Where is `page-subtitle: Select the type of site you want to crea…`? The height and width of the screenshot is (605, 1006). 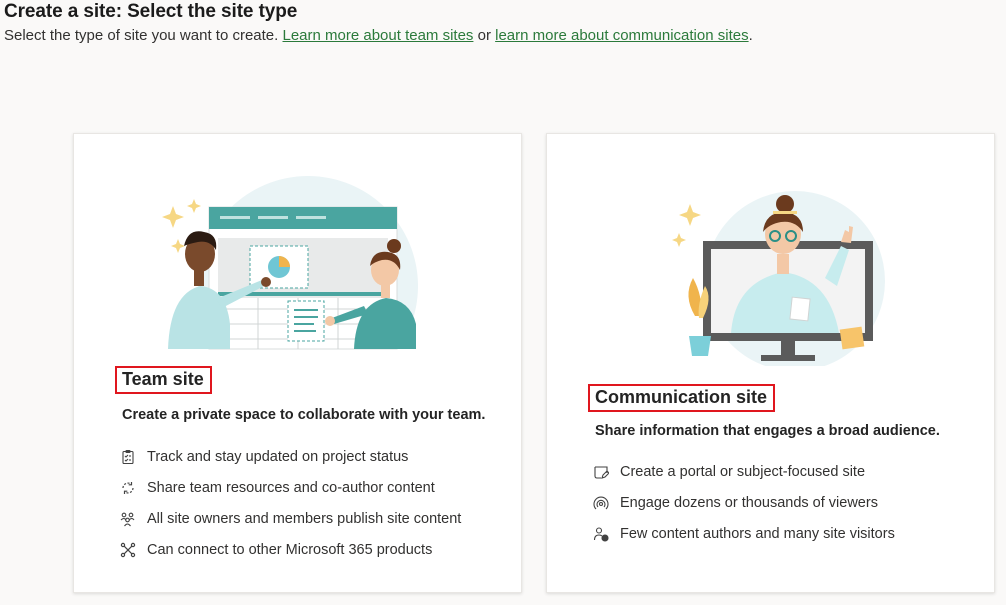 page-subtitle: Select the type of site you want to crea… is located at coordinates (378, 35).